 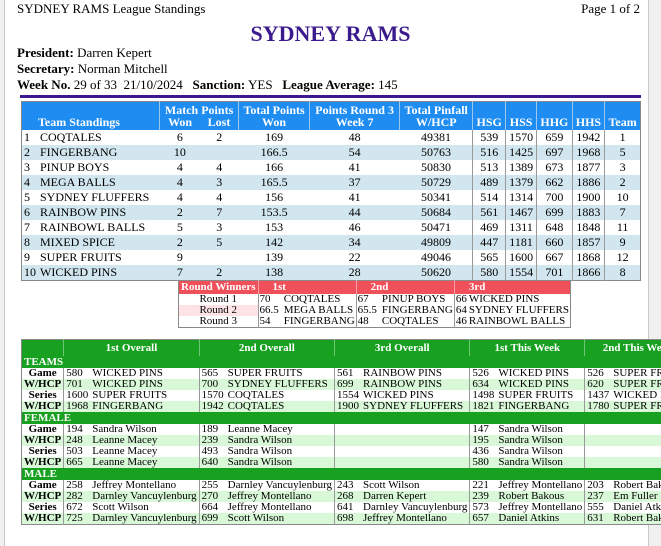 What do you see at coordinates (622, 257) in the screenshot?
I see `team-number: 12` at bounding box center [622, 257].